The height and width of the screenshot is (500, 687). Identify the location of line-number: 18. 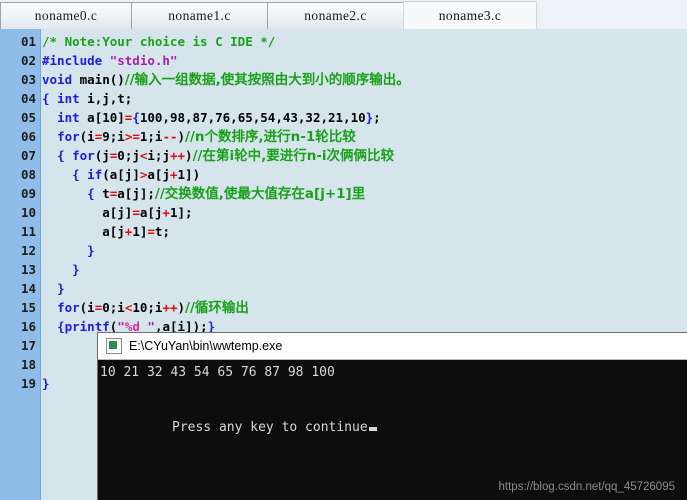
(28, 364).